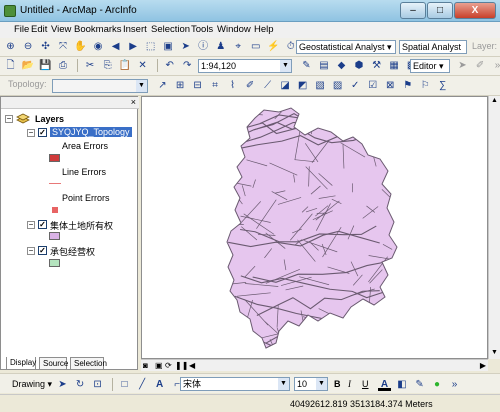  Describe the element at coordinates (42, 132) in the screenshot. I see `topology-layer-checkbox: ✓` at that location.